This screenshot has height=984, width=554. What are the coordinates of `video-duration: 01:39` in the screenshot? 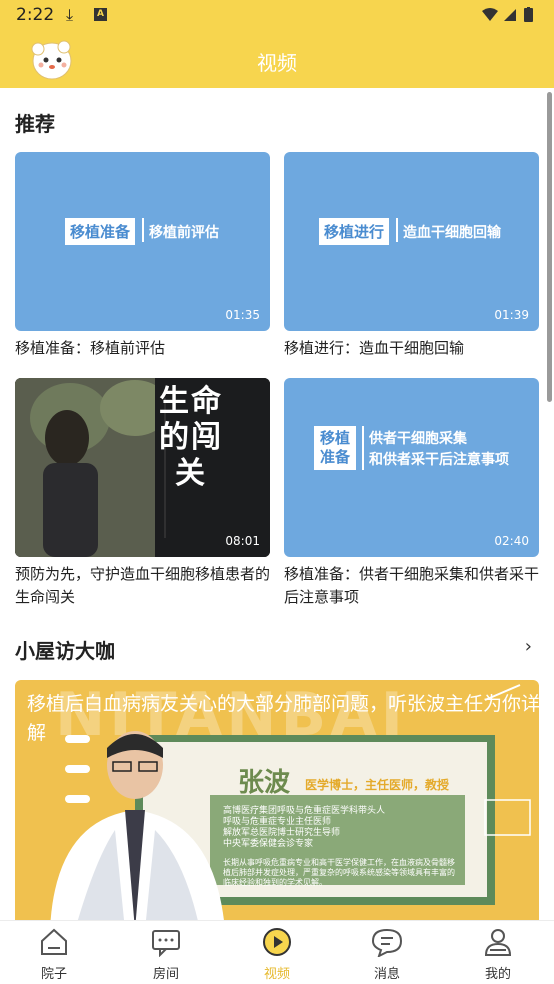 It's located at (511, 315).